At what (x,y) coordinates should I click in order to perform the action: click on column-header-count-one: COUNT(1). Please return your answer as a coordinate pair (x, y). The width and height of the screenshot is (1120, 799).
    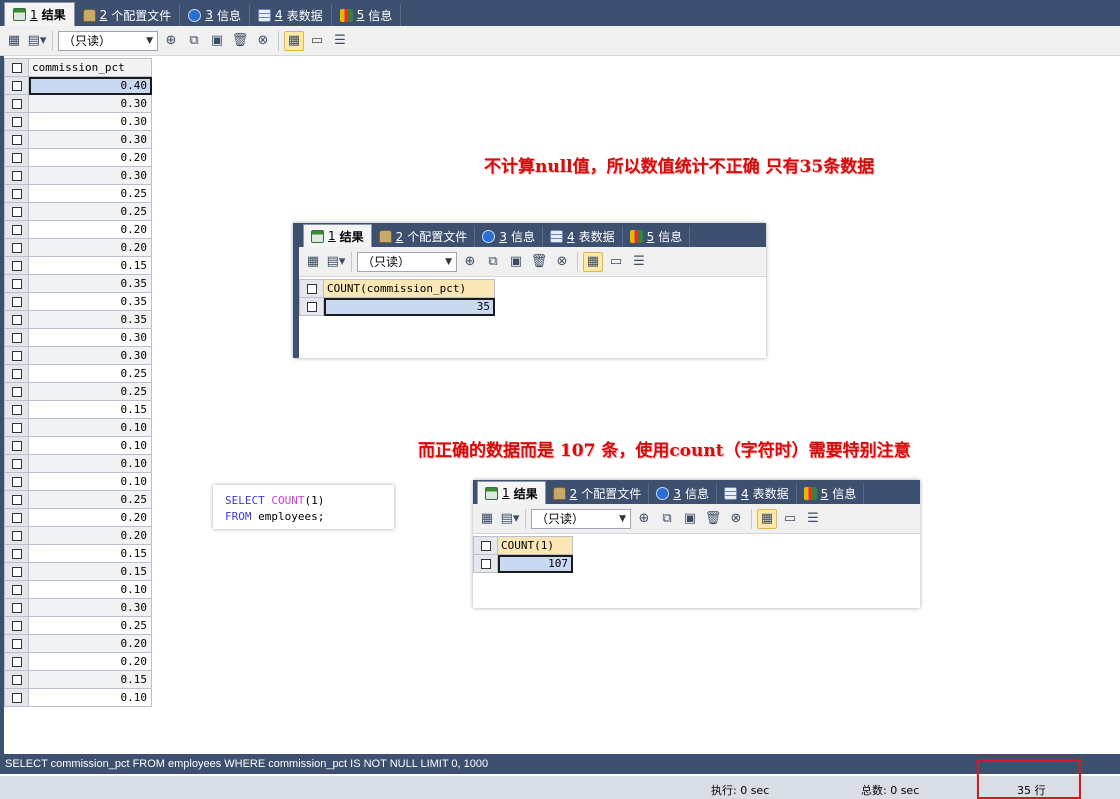
    Looking at the image, I should click on (535, 545).